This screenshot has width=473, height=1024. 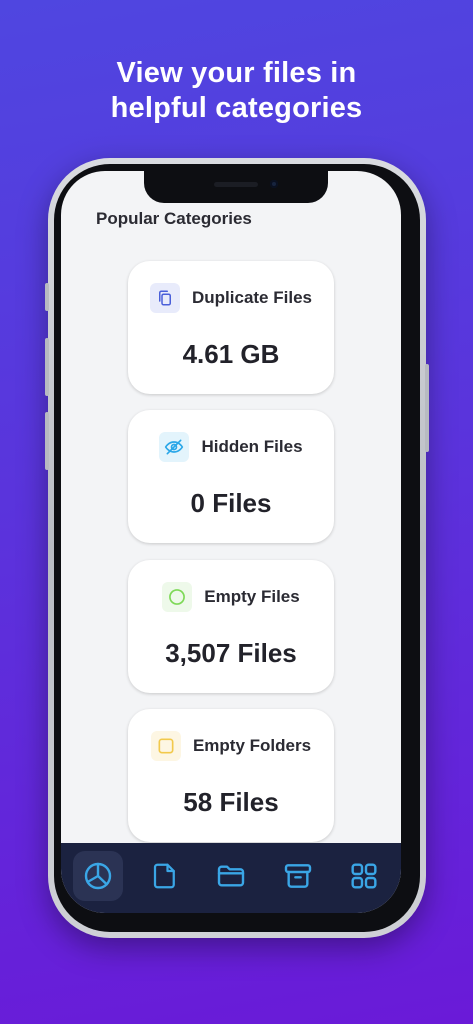 What do you see at coordinates (231, 653) in the screenshot?
I see `card-value: 3,507 Files` at bounding box center [231, 653].